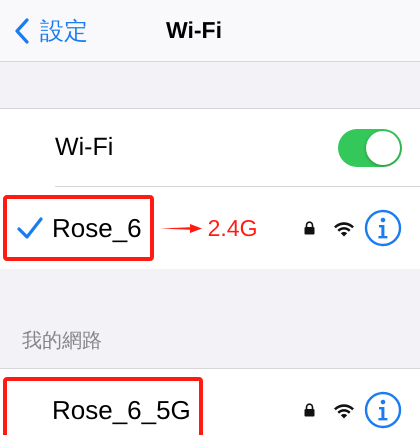 This screenshot has width=420, height=435. Describe the element at coordinates (62, 341) in the screenshot. I see `section-header: 我的網路` at that location.